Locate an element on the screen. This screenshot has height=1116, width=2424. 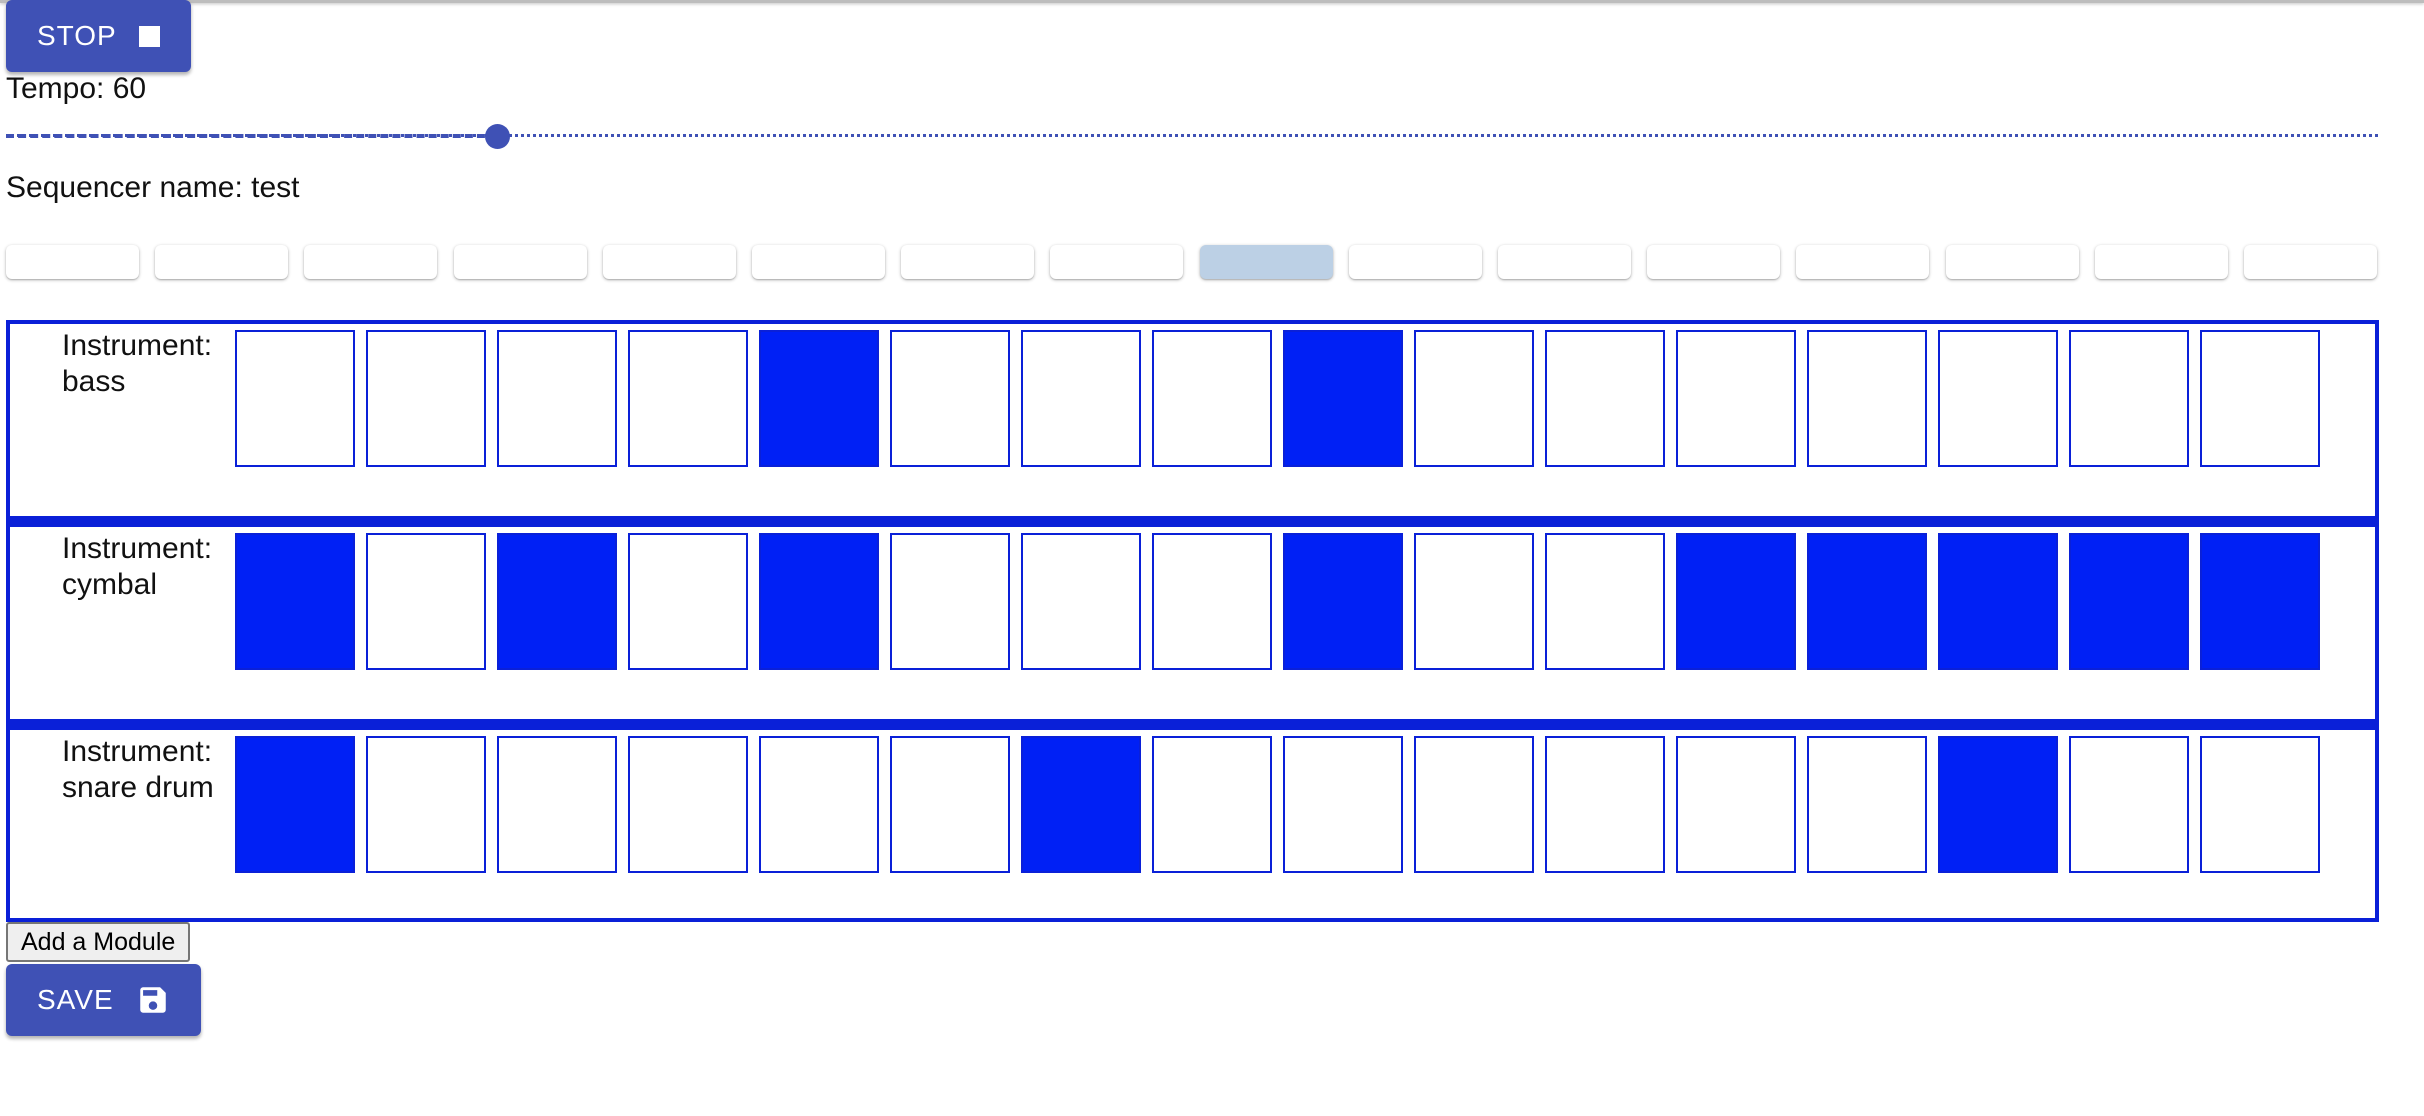
save-button-label: SAVE is located at coordinates (75, 999).